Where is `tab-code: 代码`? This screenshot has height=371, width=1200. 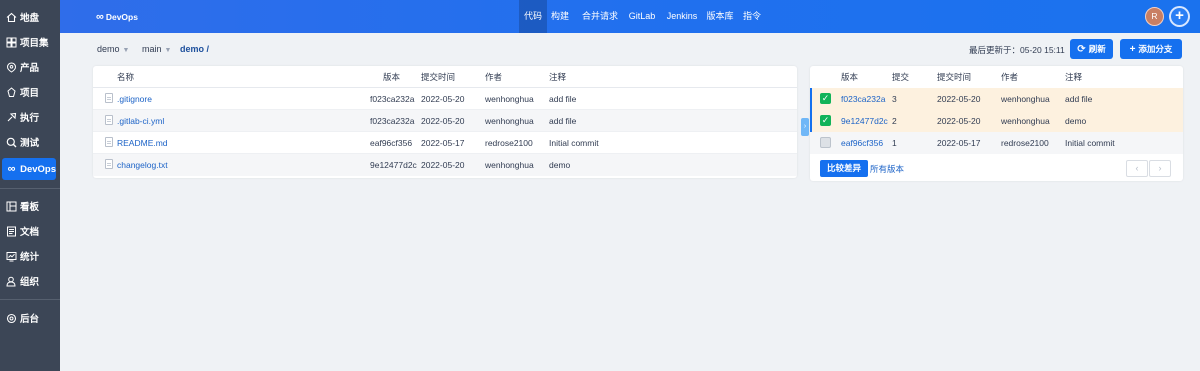 tab-code: 代码 is located at coordinates (533, 16).